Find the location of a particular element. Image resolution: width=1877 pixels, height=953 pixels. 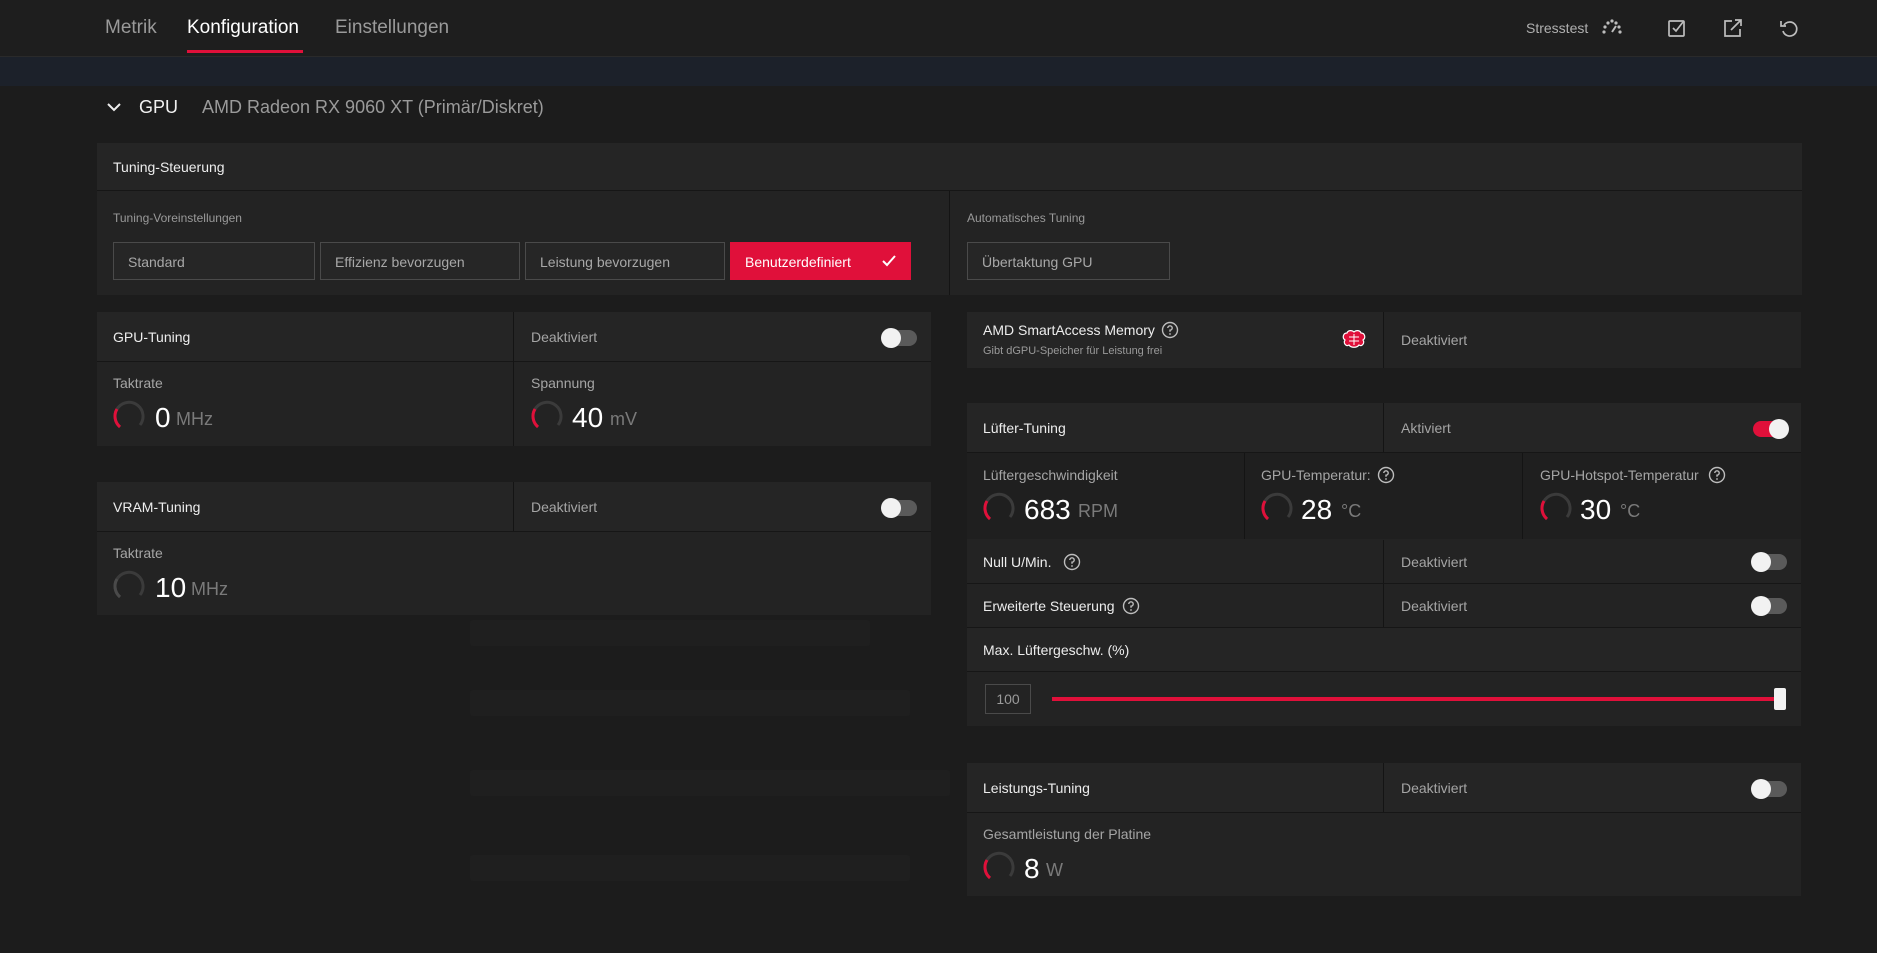

advanced-control-toggle is located at coordinates (1769, 606).